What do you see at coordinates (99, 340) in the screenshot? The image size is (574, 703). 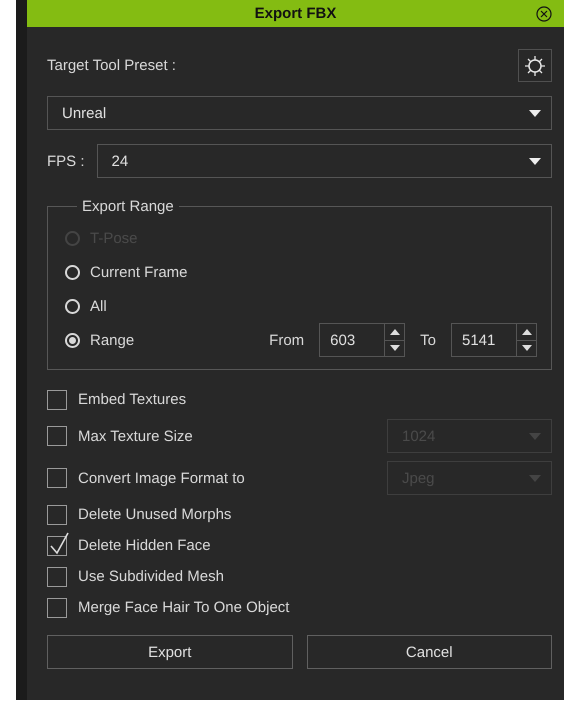 I see `radio-option: Range` at bounding box center [99, 340].